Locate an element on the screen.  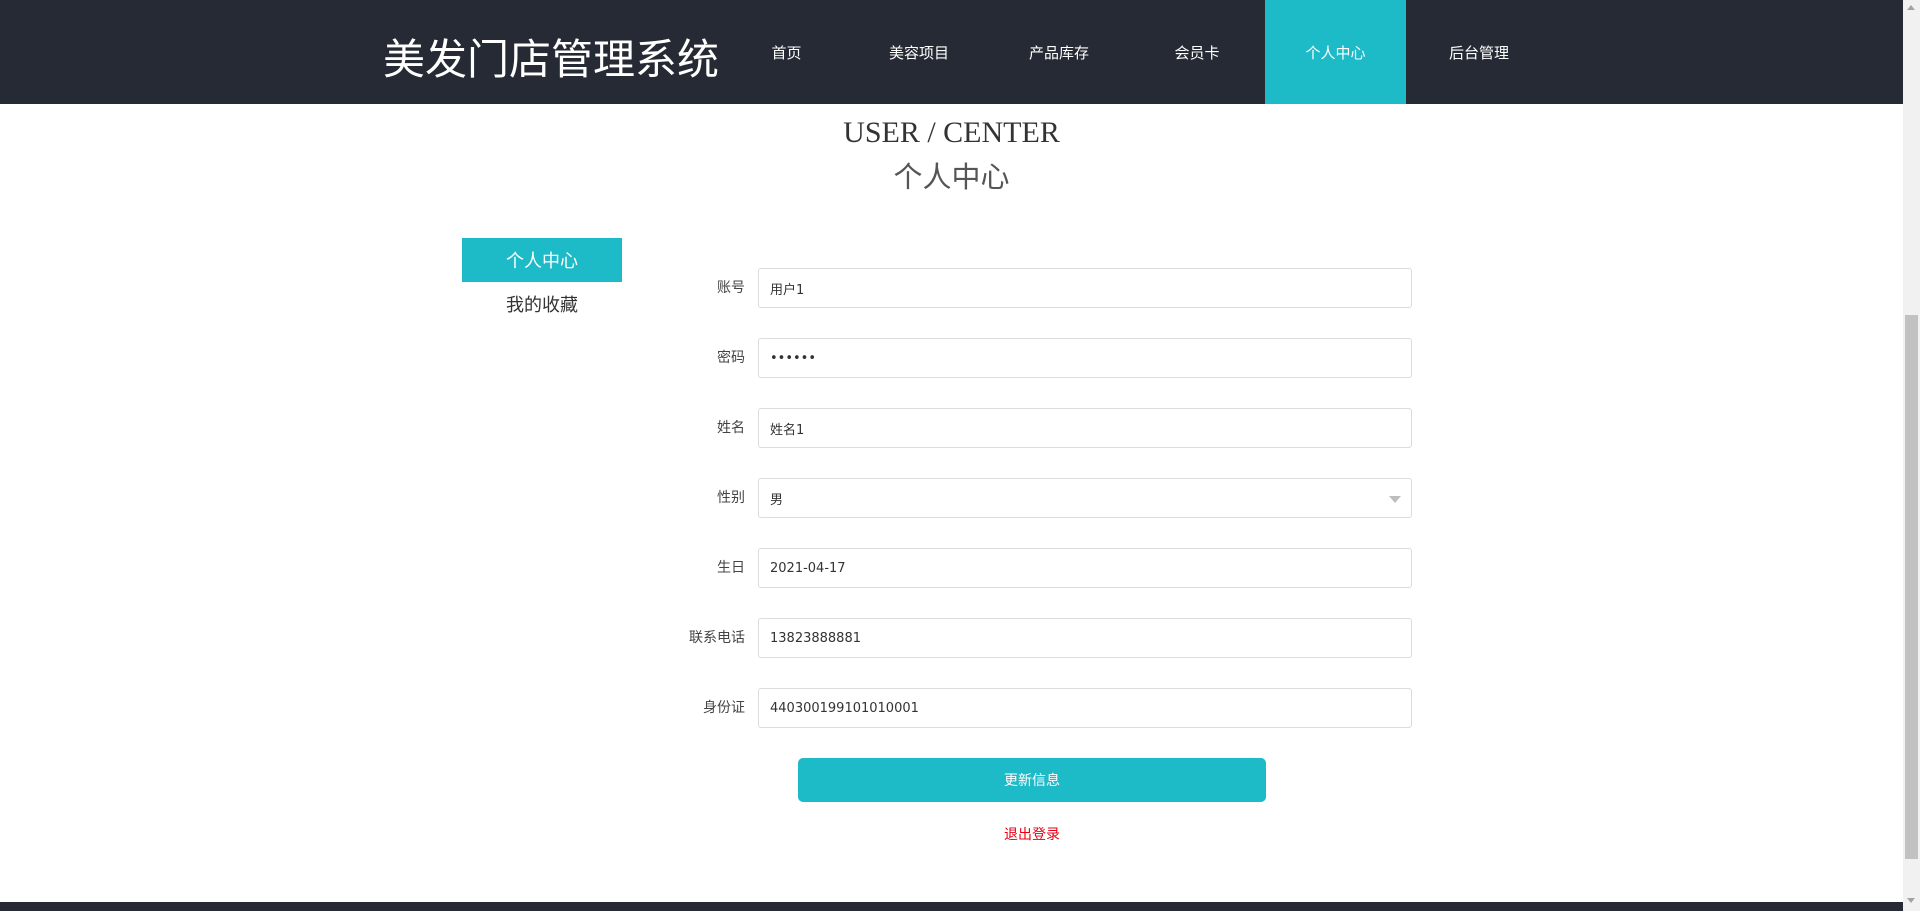
footer-strip is located at coordinates (951, 906).